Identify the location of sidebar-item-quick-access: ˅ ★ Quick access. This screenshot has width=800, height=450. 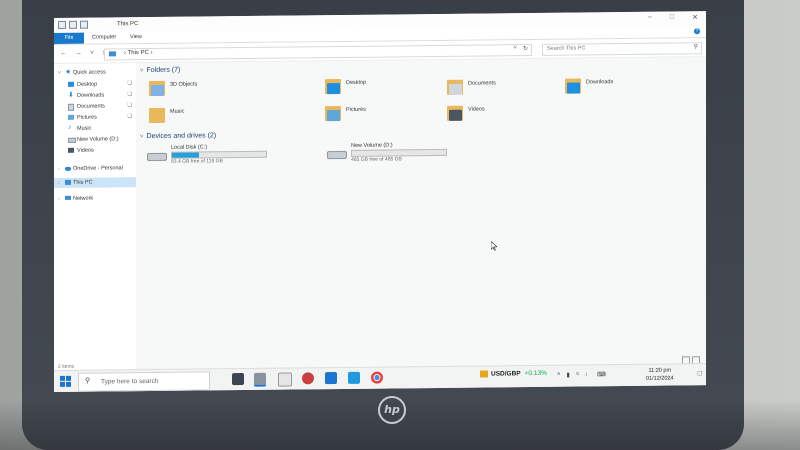
(95, 72).